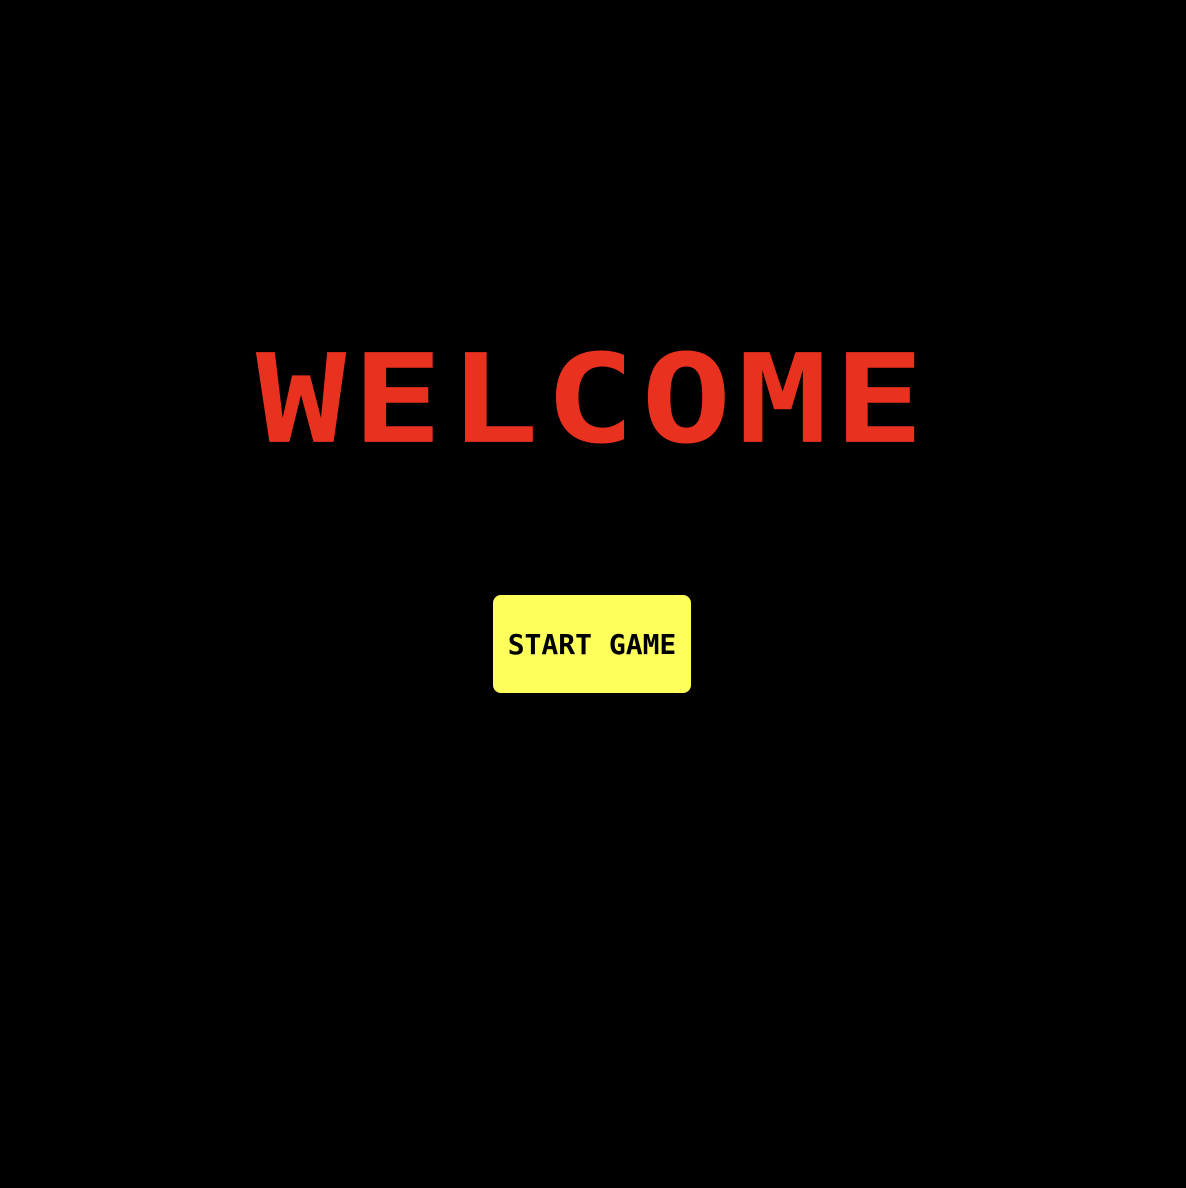  I want to click on start-game-label: START GAME, so click(592, 644).